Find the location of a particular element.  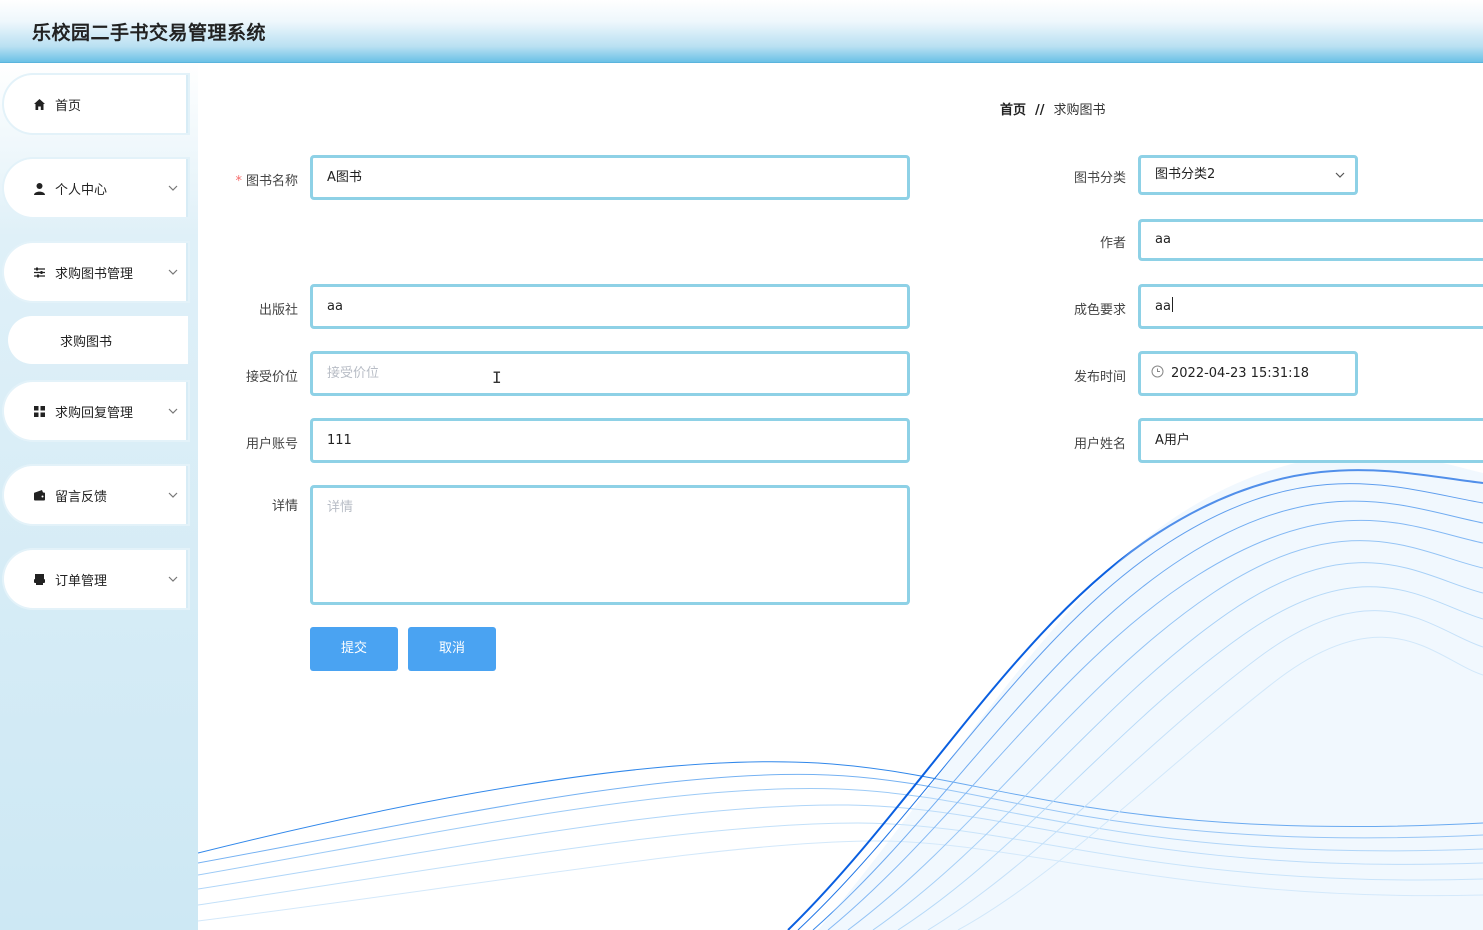

grid-icon is located at coordinates (39, 411).